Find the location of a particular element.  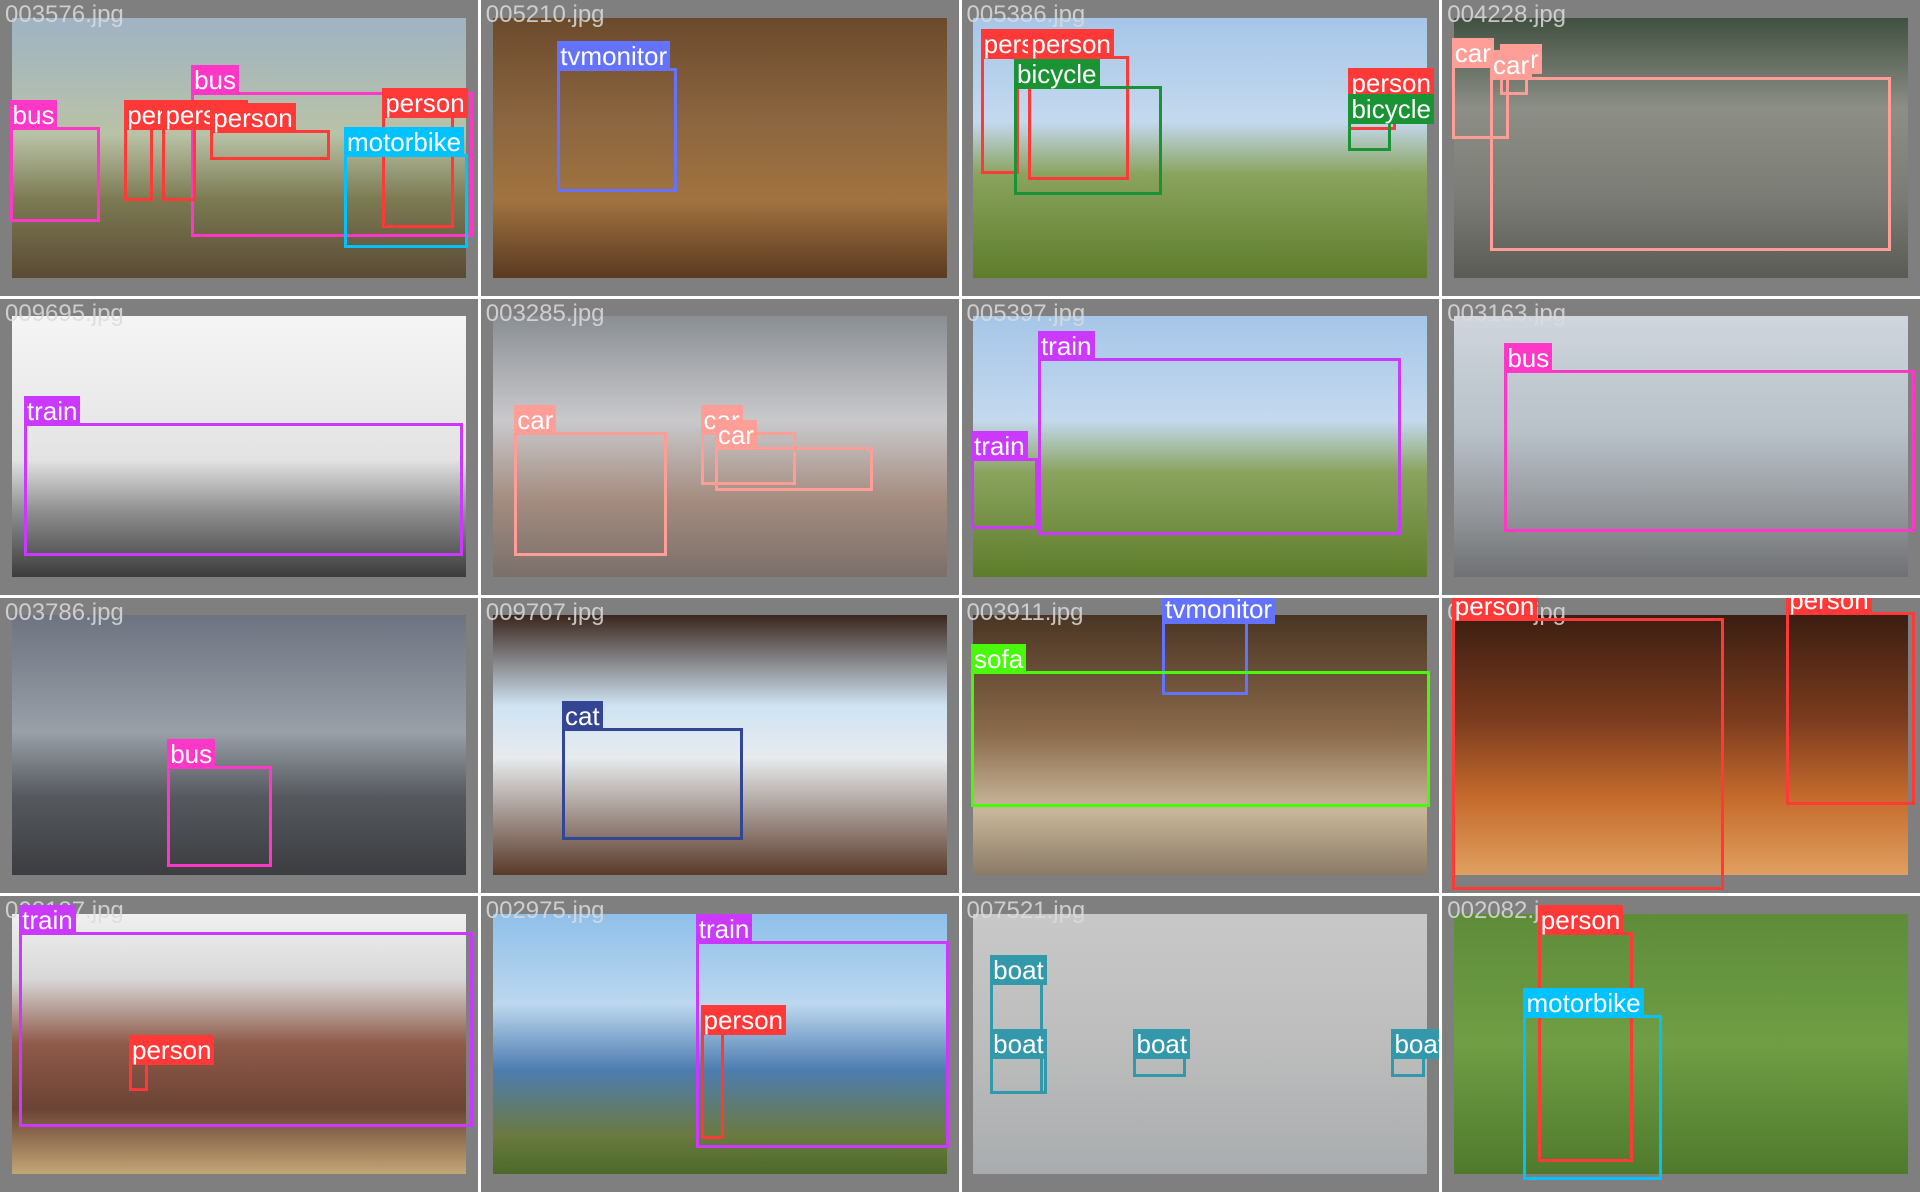

image-tile: 005397.jpg train train is located at coordinates (1200, 446).